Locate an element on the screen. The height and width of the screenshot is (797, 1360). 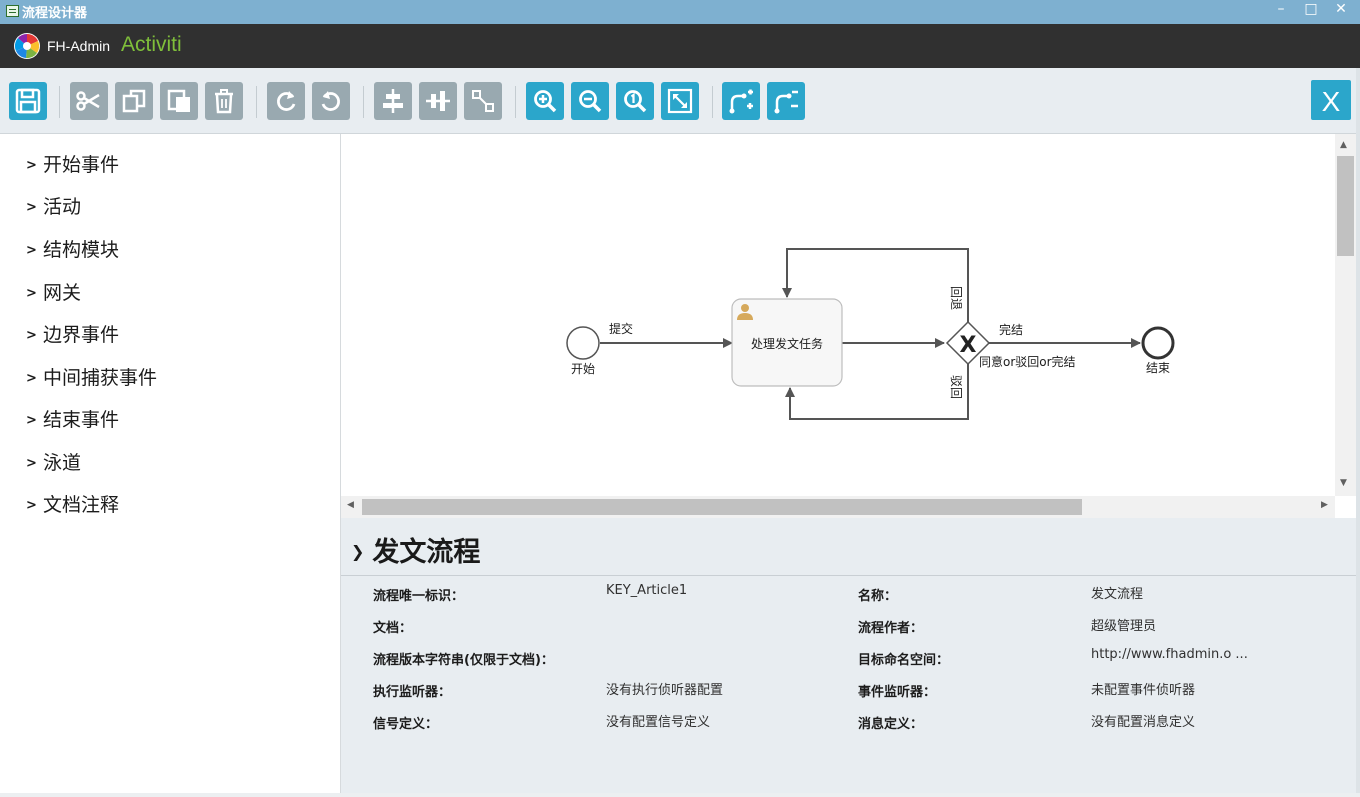
delete-button is located at coordinates (224, 101).